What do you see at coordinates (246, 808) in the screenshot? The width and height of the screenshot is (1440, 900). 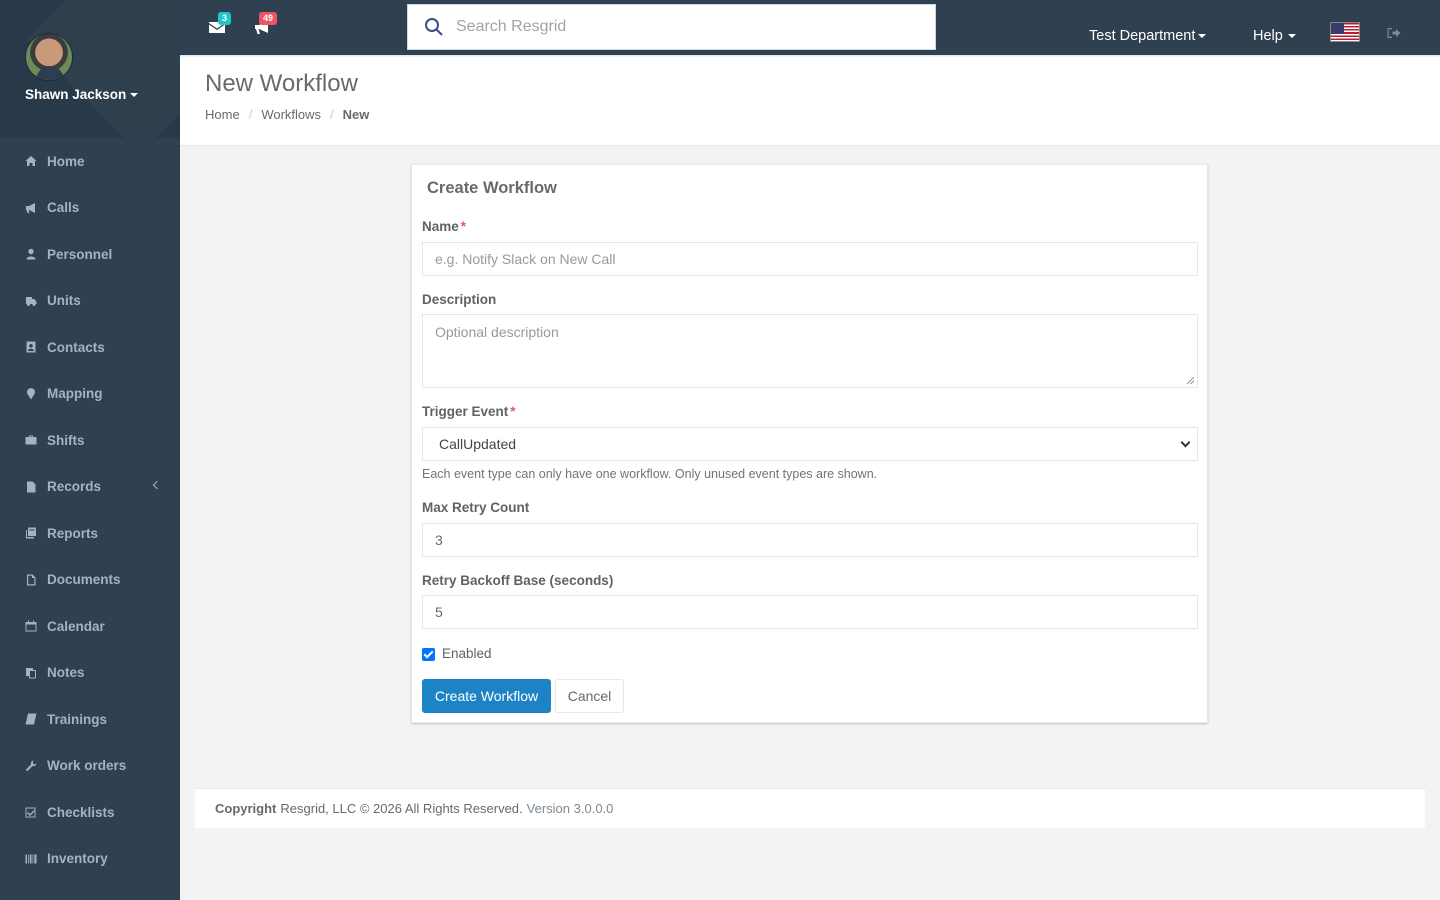 I see `footer-copyright-label: Copyright` at bounding box center [246, 808].